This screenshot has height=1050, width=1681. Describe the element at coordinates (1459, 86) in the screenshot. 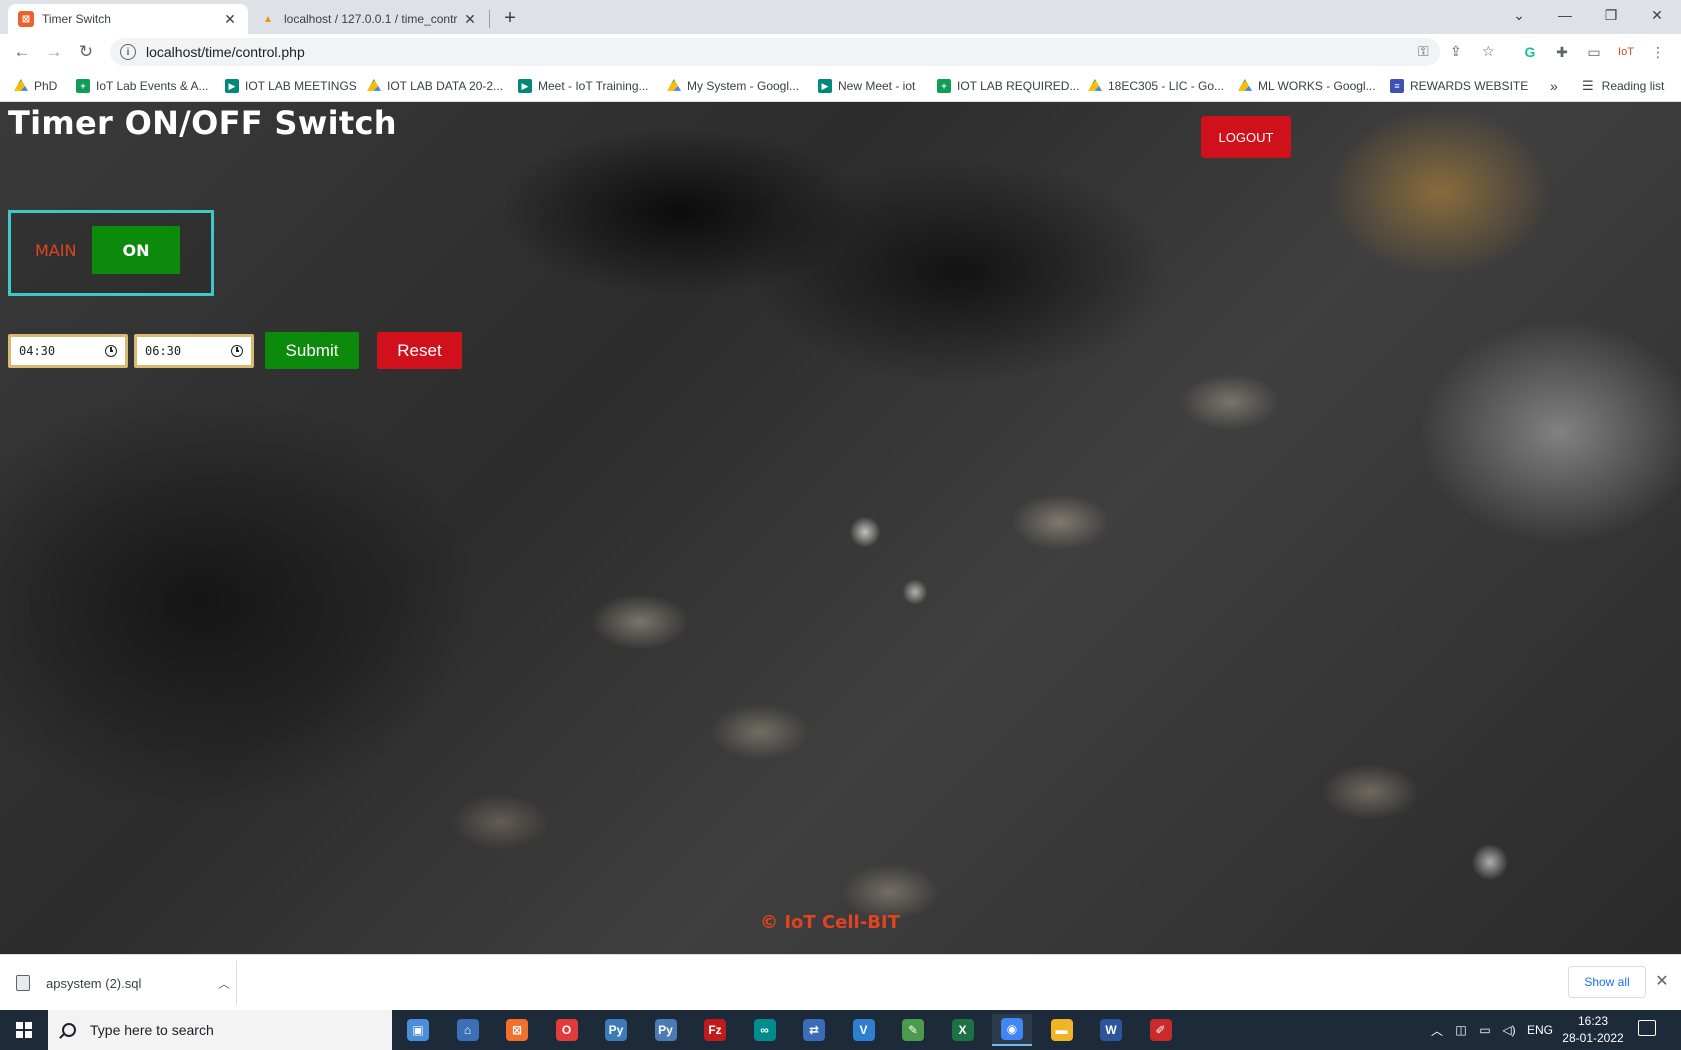

I see `bookmark-rewards-website: ≡ REWARDS WEBSITE` at that location.